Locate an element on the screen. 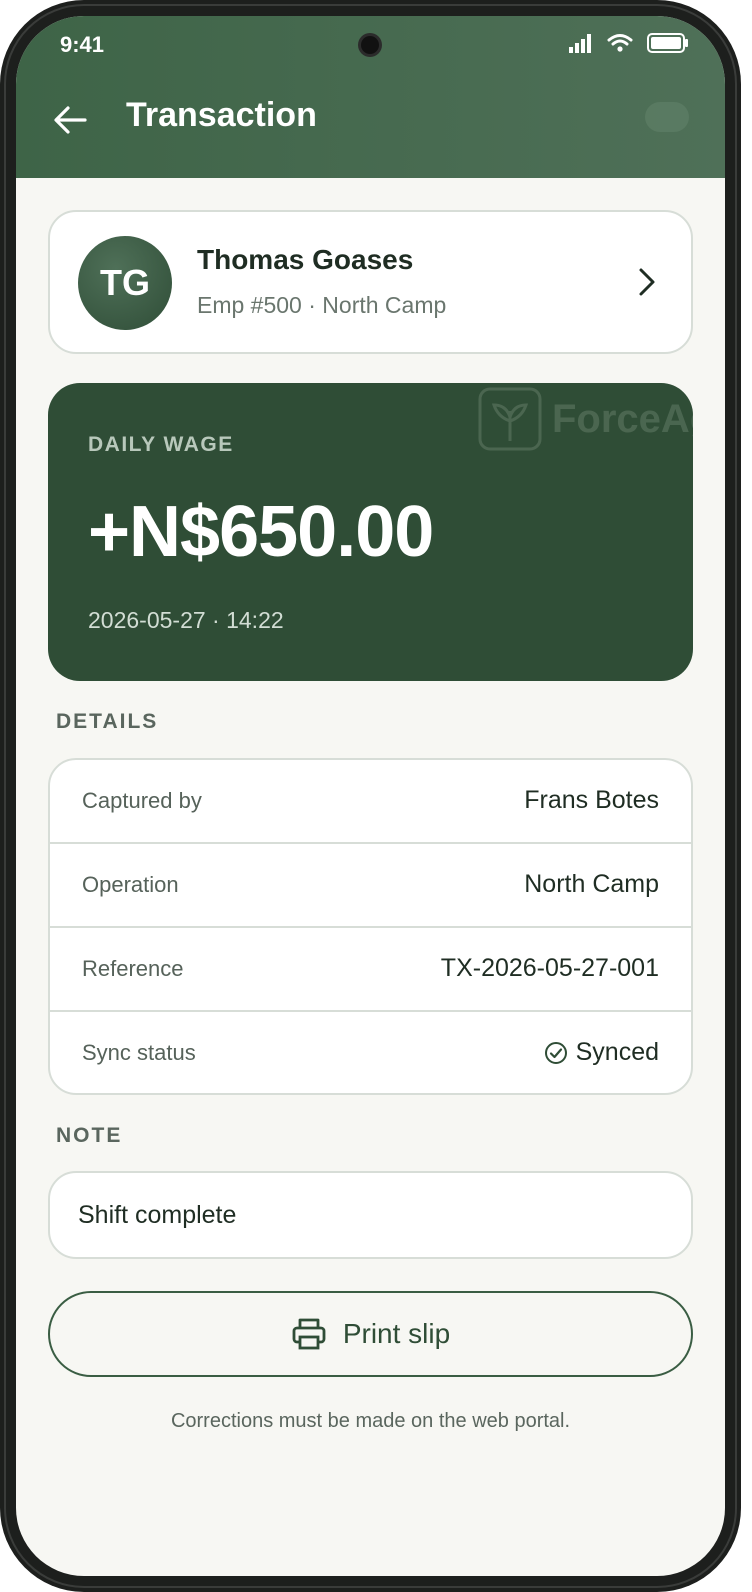  employee-card: TG Thomas Goases Emp #500 · North Camp is located at coordinates (370, 282).